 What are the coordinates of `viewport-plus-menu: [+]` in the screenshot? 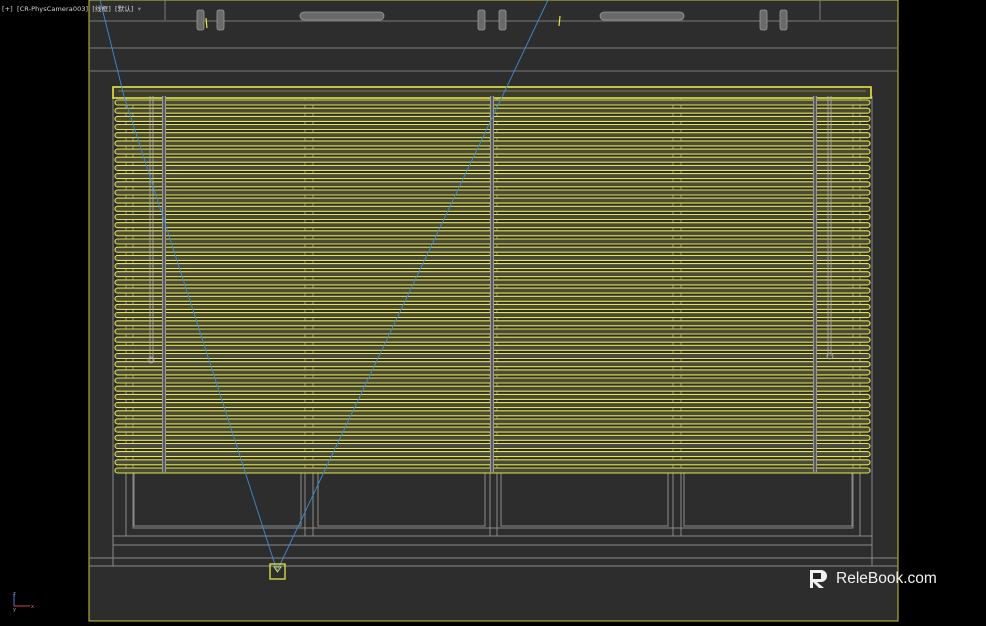 It's located at (7, 9).